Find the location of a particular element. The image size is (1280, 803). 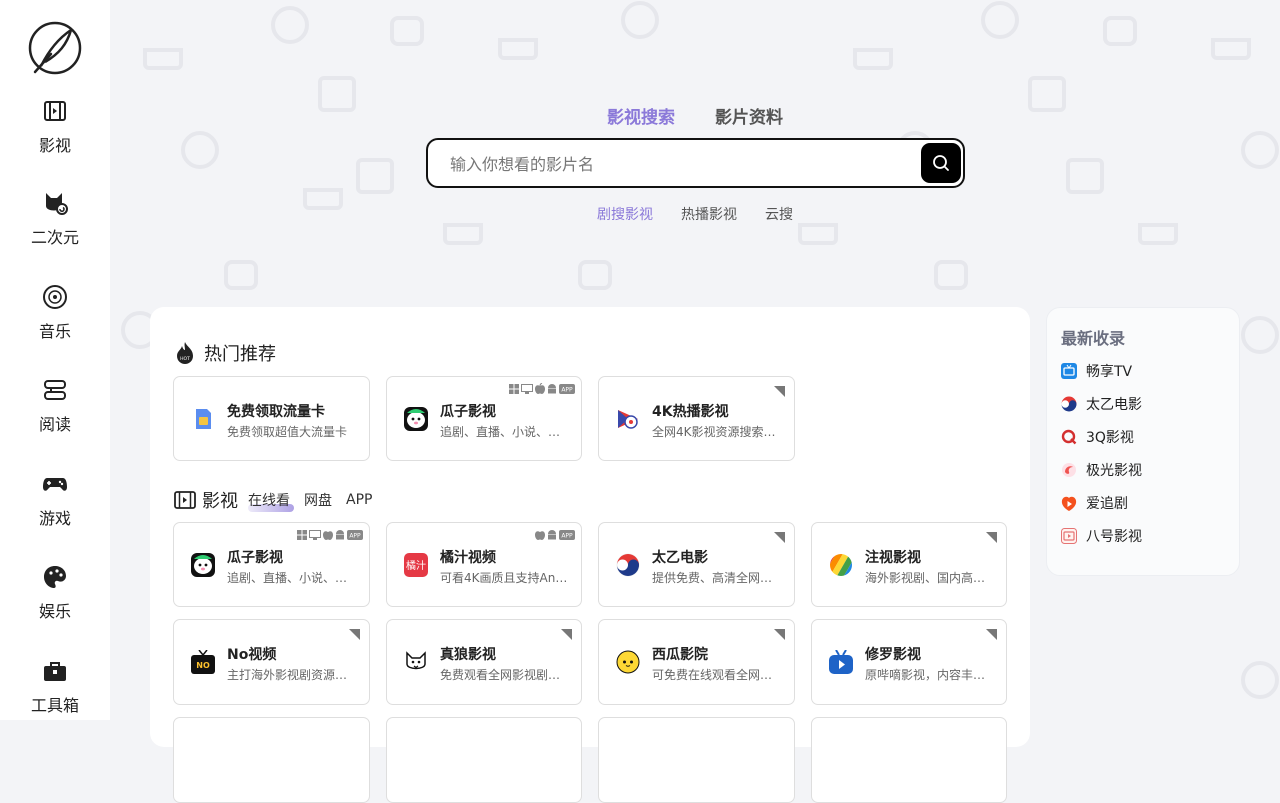

xiuluo-icon is located at coordinates (841, 662).